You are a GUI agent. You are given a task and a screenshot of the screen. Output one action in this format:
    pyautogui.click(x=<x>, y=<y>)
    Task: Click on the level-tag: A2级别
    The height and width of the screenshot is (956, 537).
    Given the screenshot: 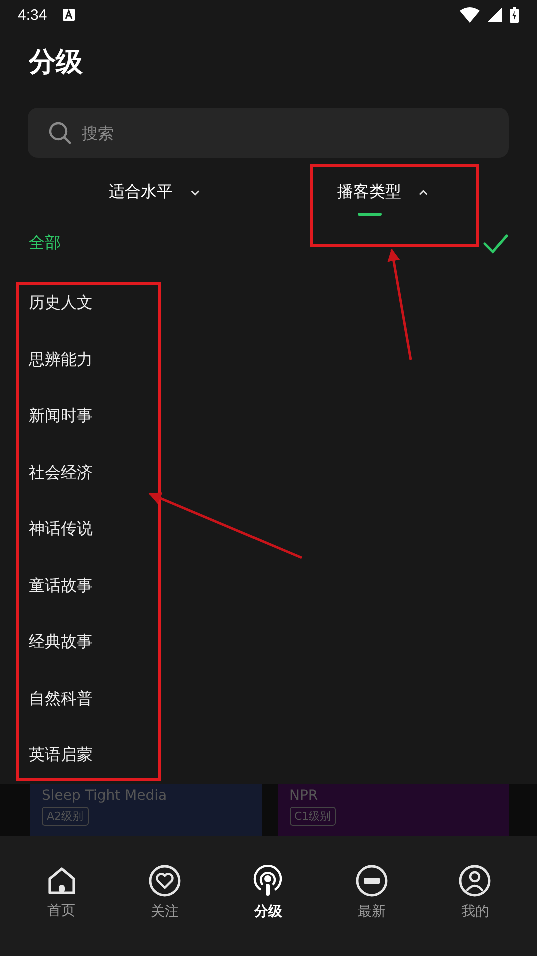 What is the action you would take?
    pyautogui.click(x=65, y=816)
    